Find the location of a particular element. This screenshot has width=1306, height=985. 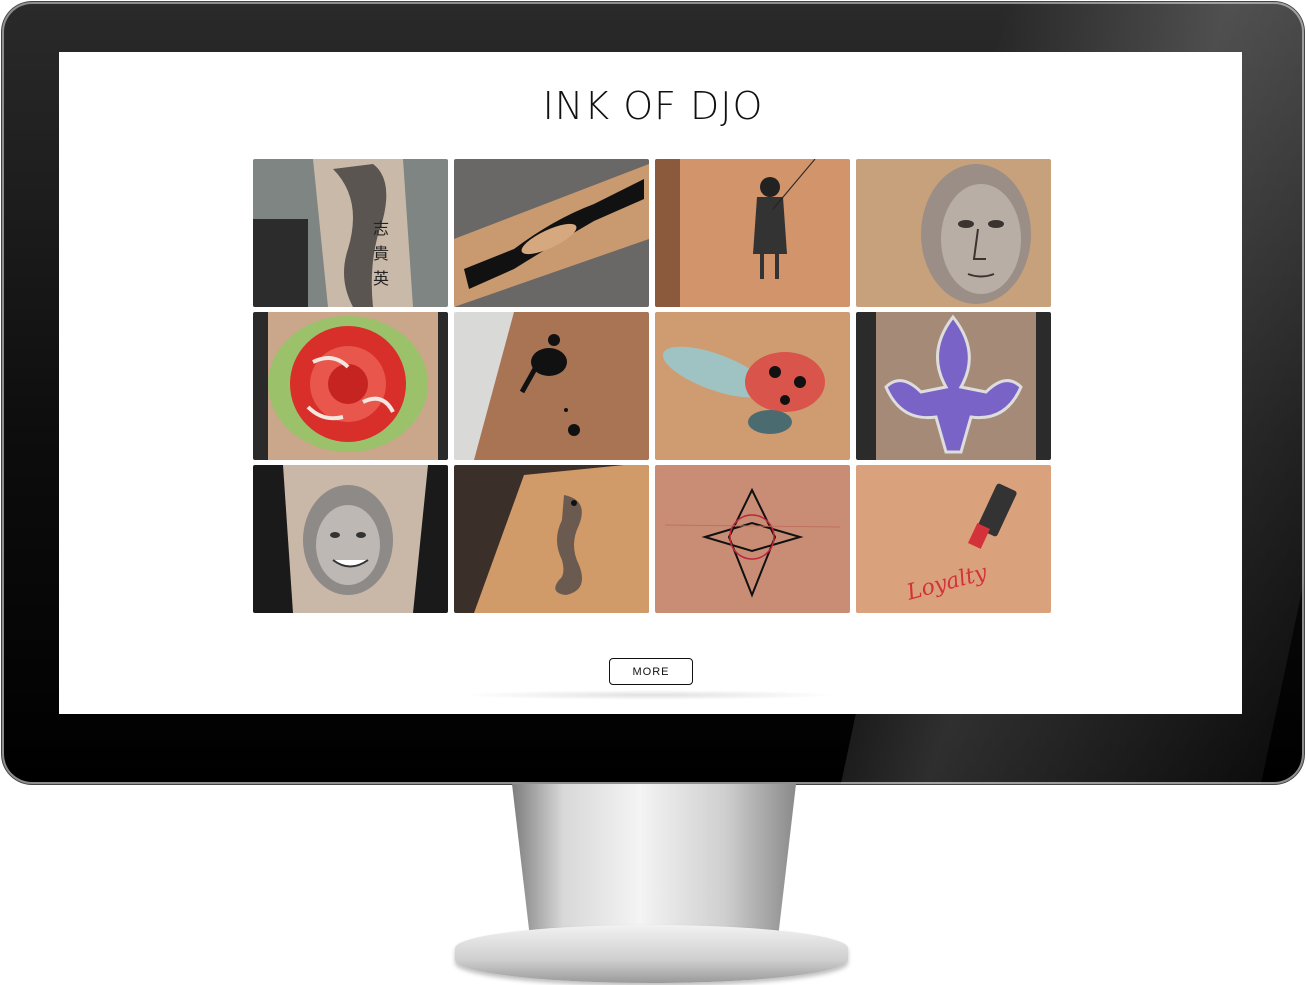

more-button: MORE is located at coordinates (651, 671).